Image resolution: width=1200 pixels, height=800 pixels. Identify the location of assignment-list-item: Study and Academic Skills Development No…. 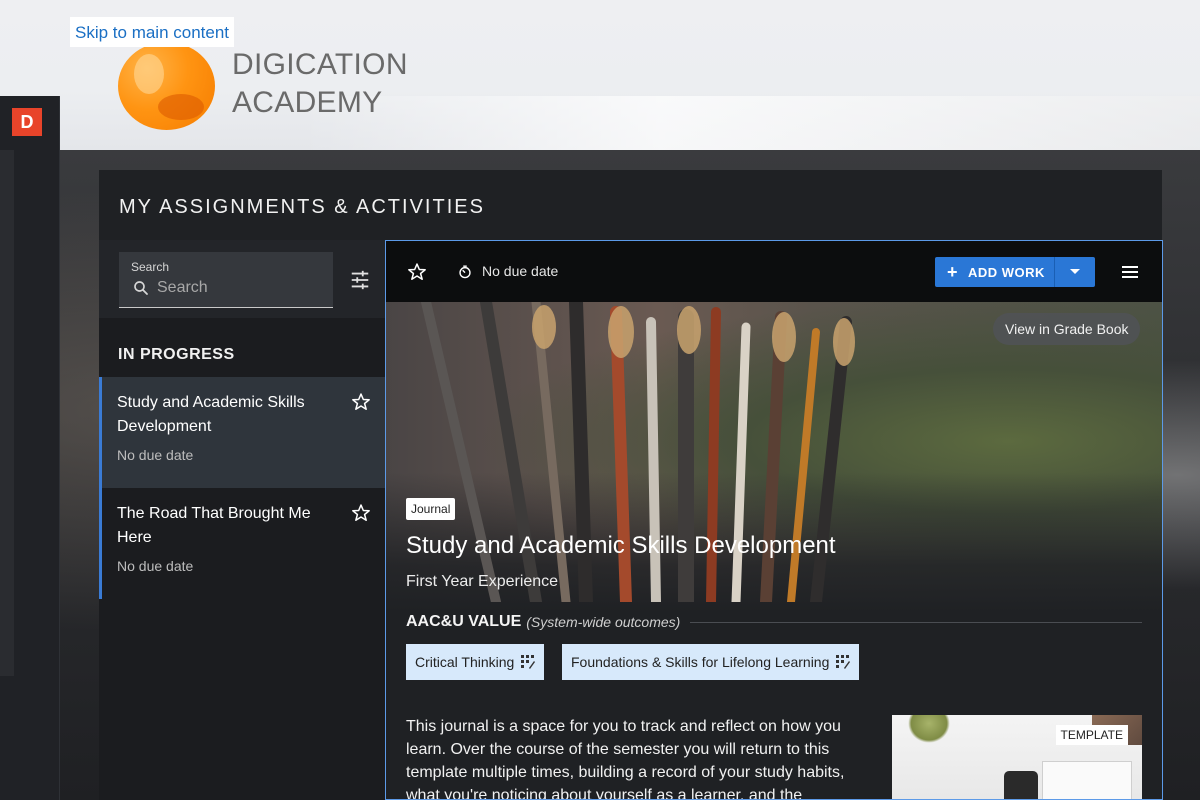
(242, 432).